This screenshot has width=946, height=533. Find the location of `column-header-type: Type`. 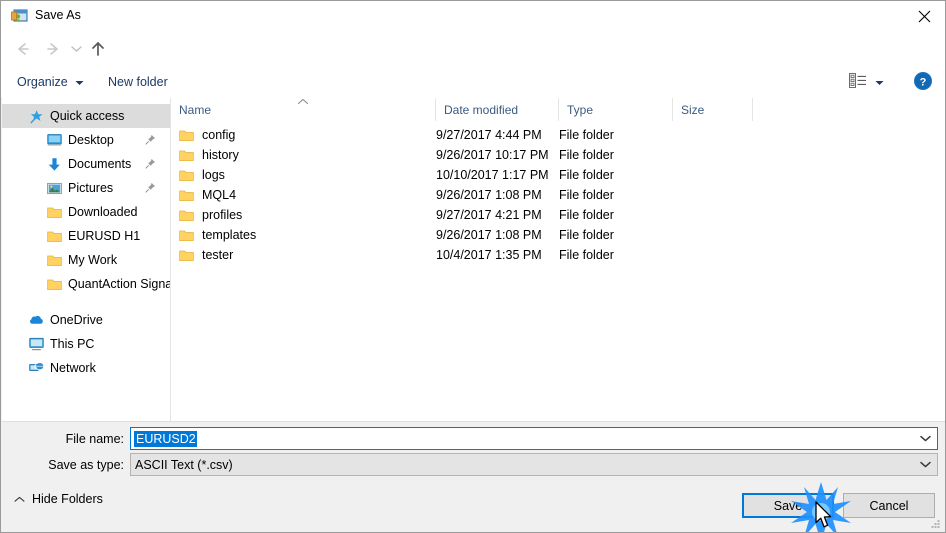

column-header-type: Type is located at coordinates (616, 109).